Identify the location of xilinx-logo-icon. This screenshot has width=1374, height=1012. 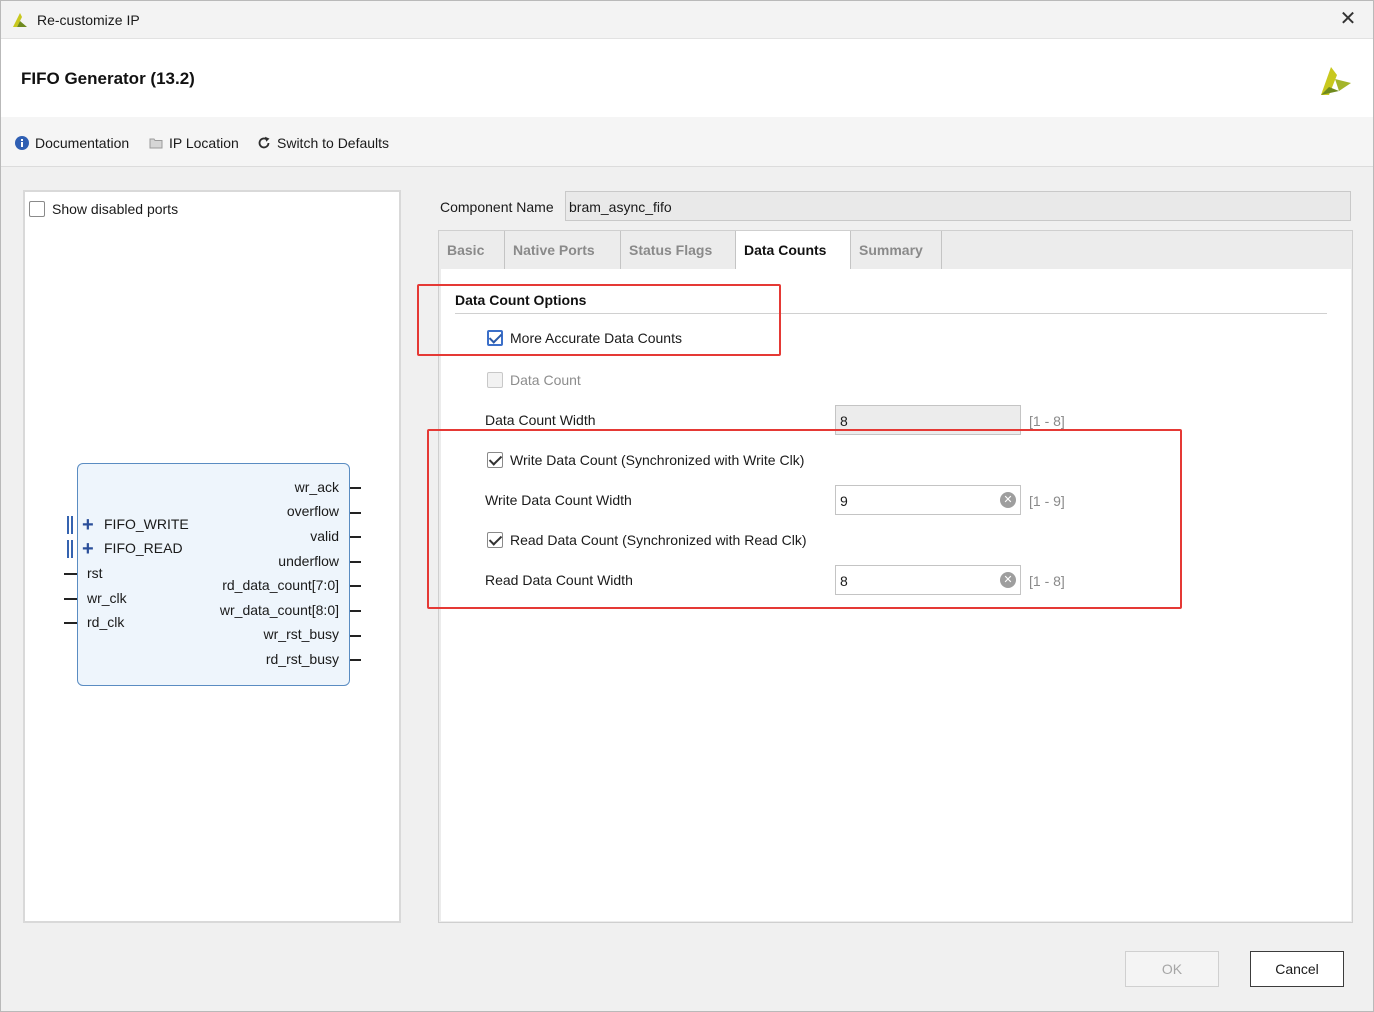
(1336, 81).